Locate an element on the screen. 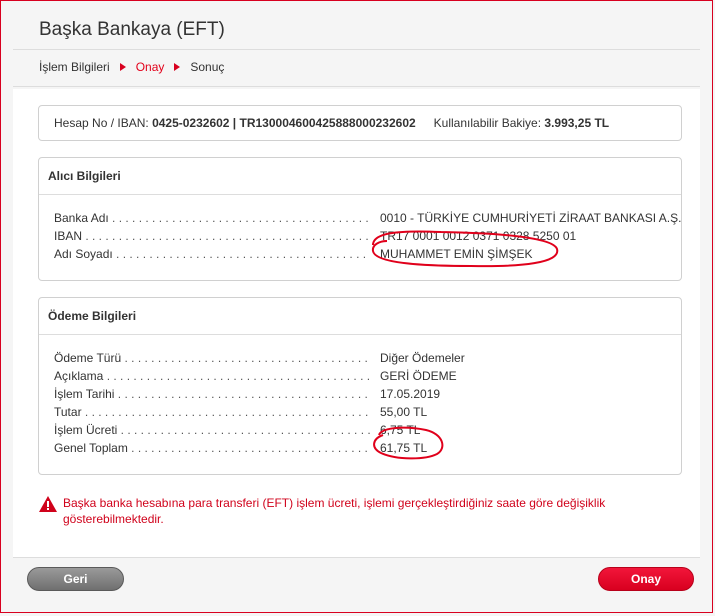 This screenshot has width=715, height=616. step-onay: Onay is located at coordinates (150, 67).